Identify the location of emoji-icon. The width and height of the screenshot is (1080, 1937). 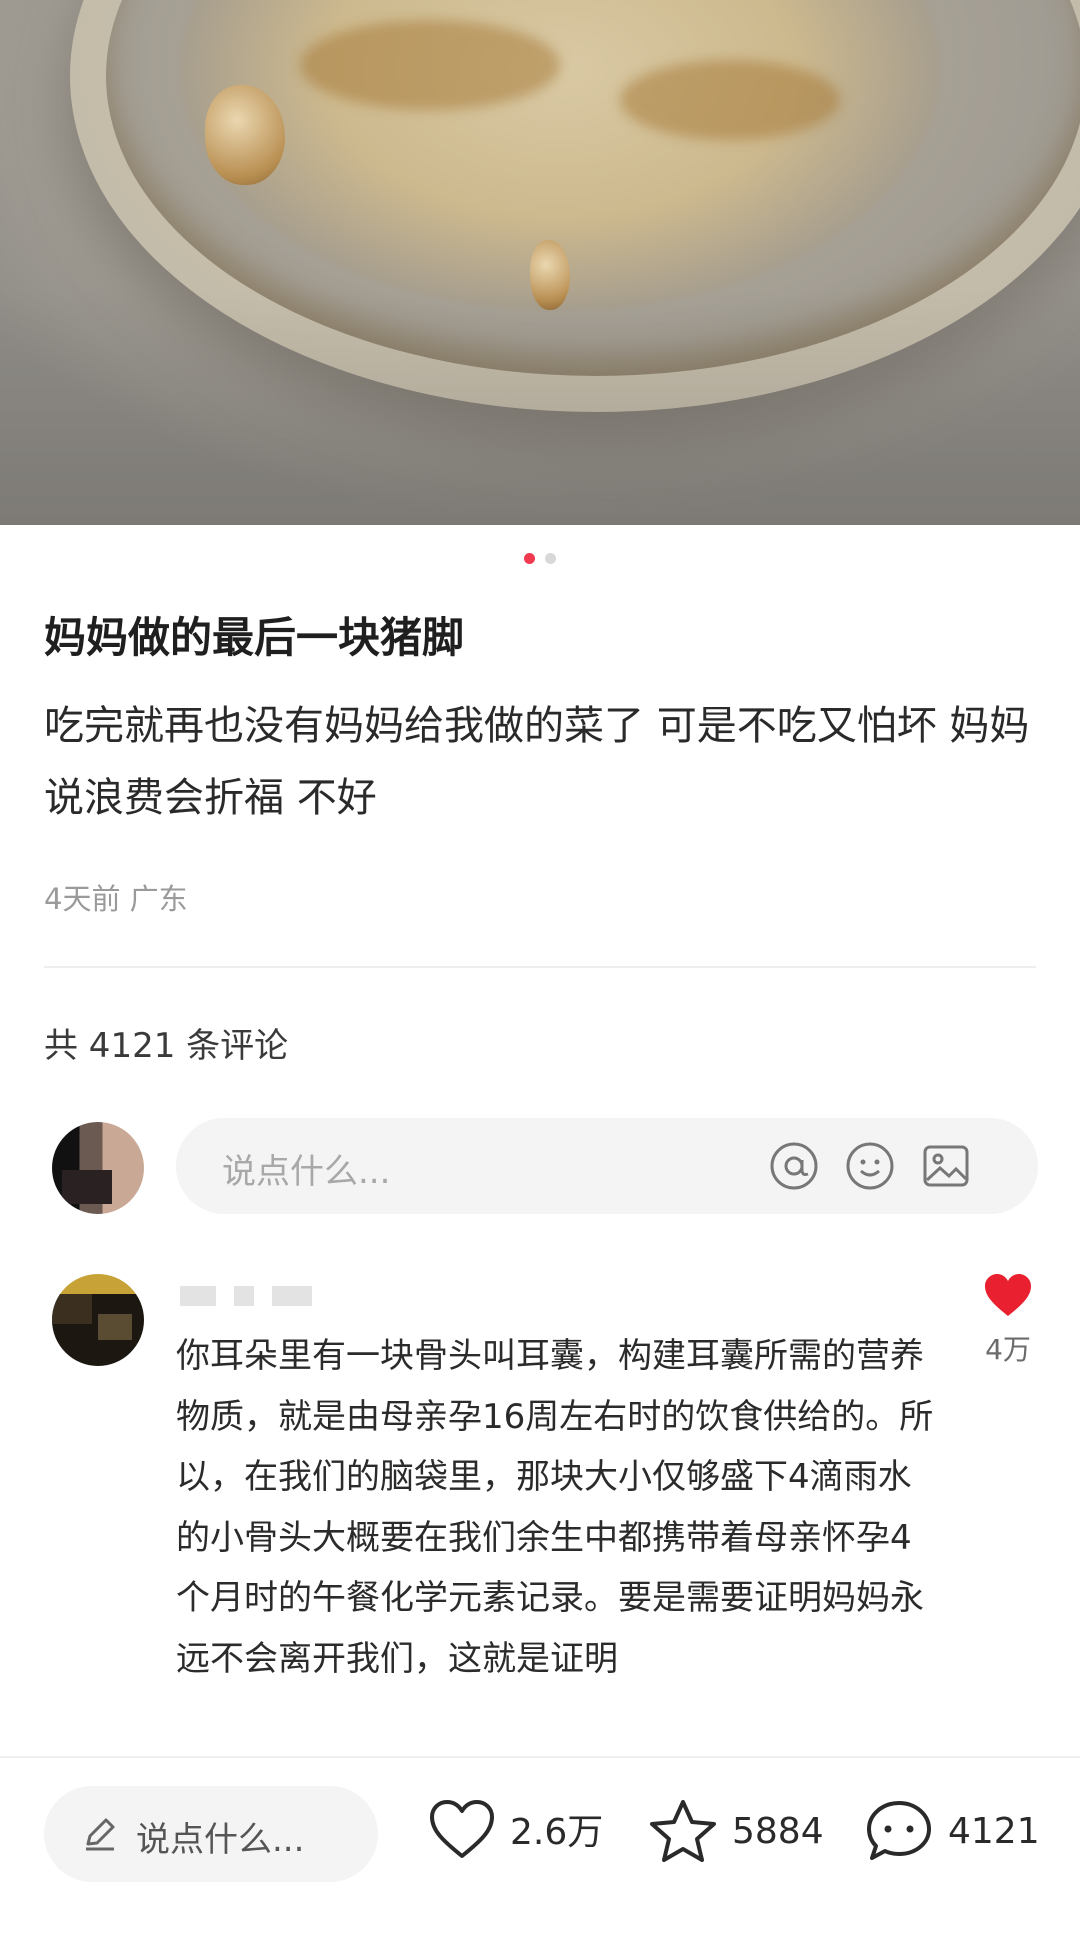
(870, 1166).